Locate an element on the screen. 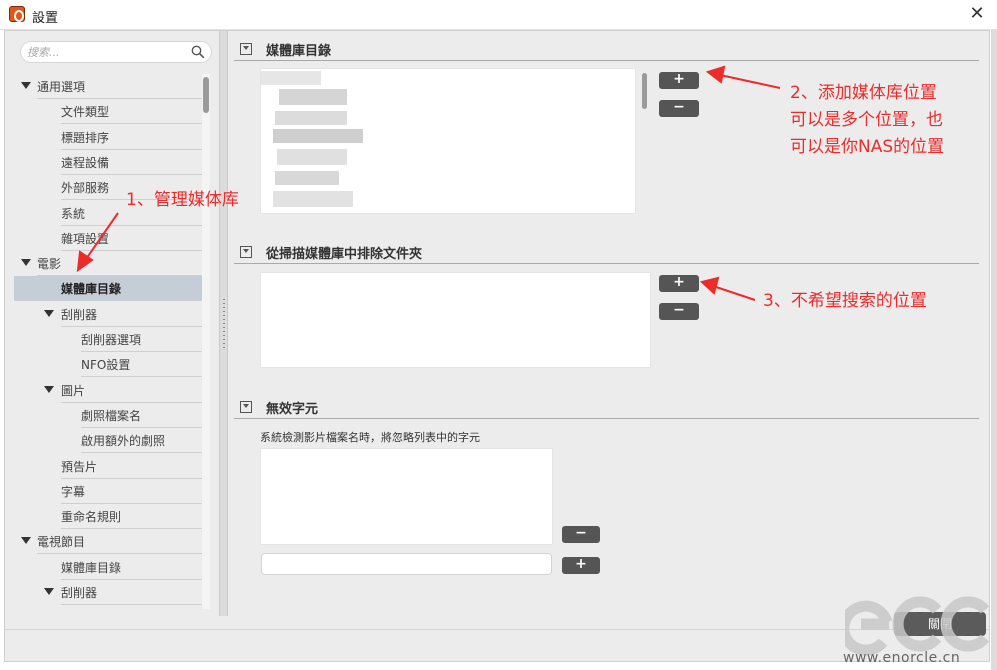 The image size is (997, 670). sidebar-item-label: 重命名規則 is located at coordinates (91, 517).